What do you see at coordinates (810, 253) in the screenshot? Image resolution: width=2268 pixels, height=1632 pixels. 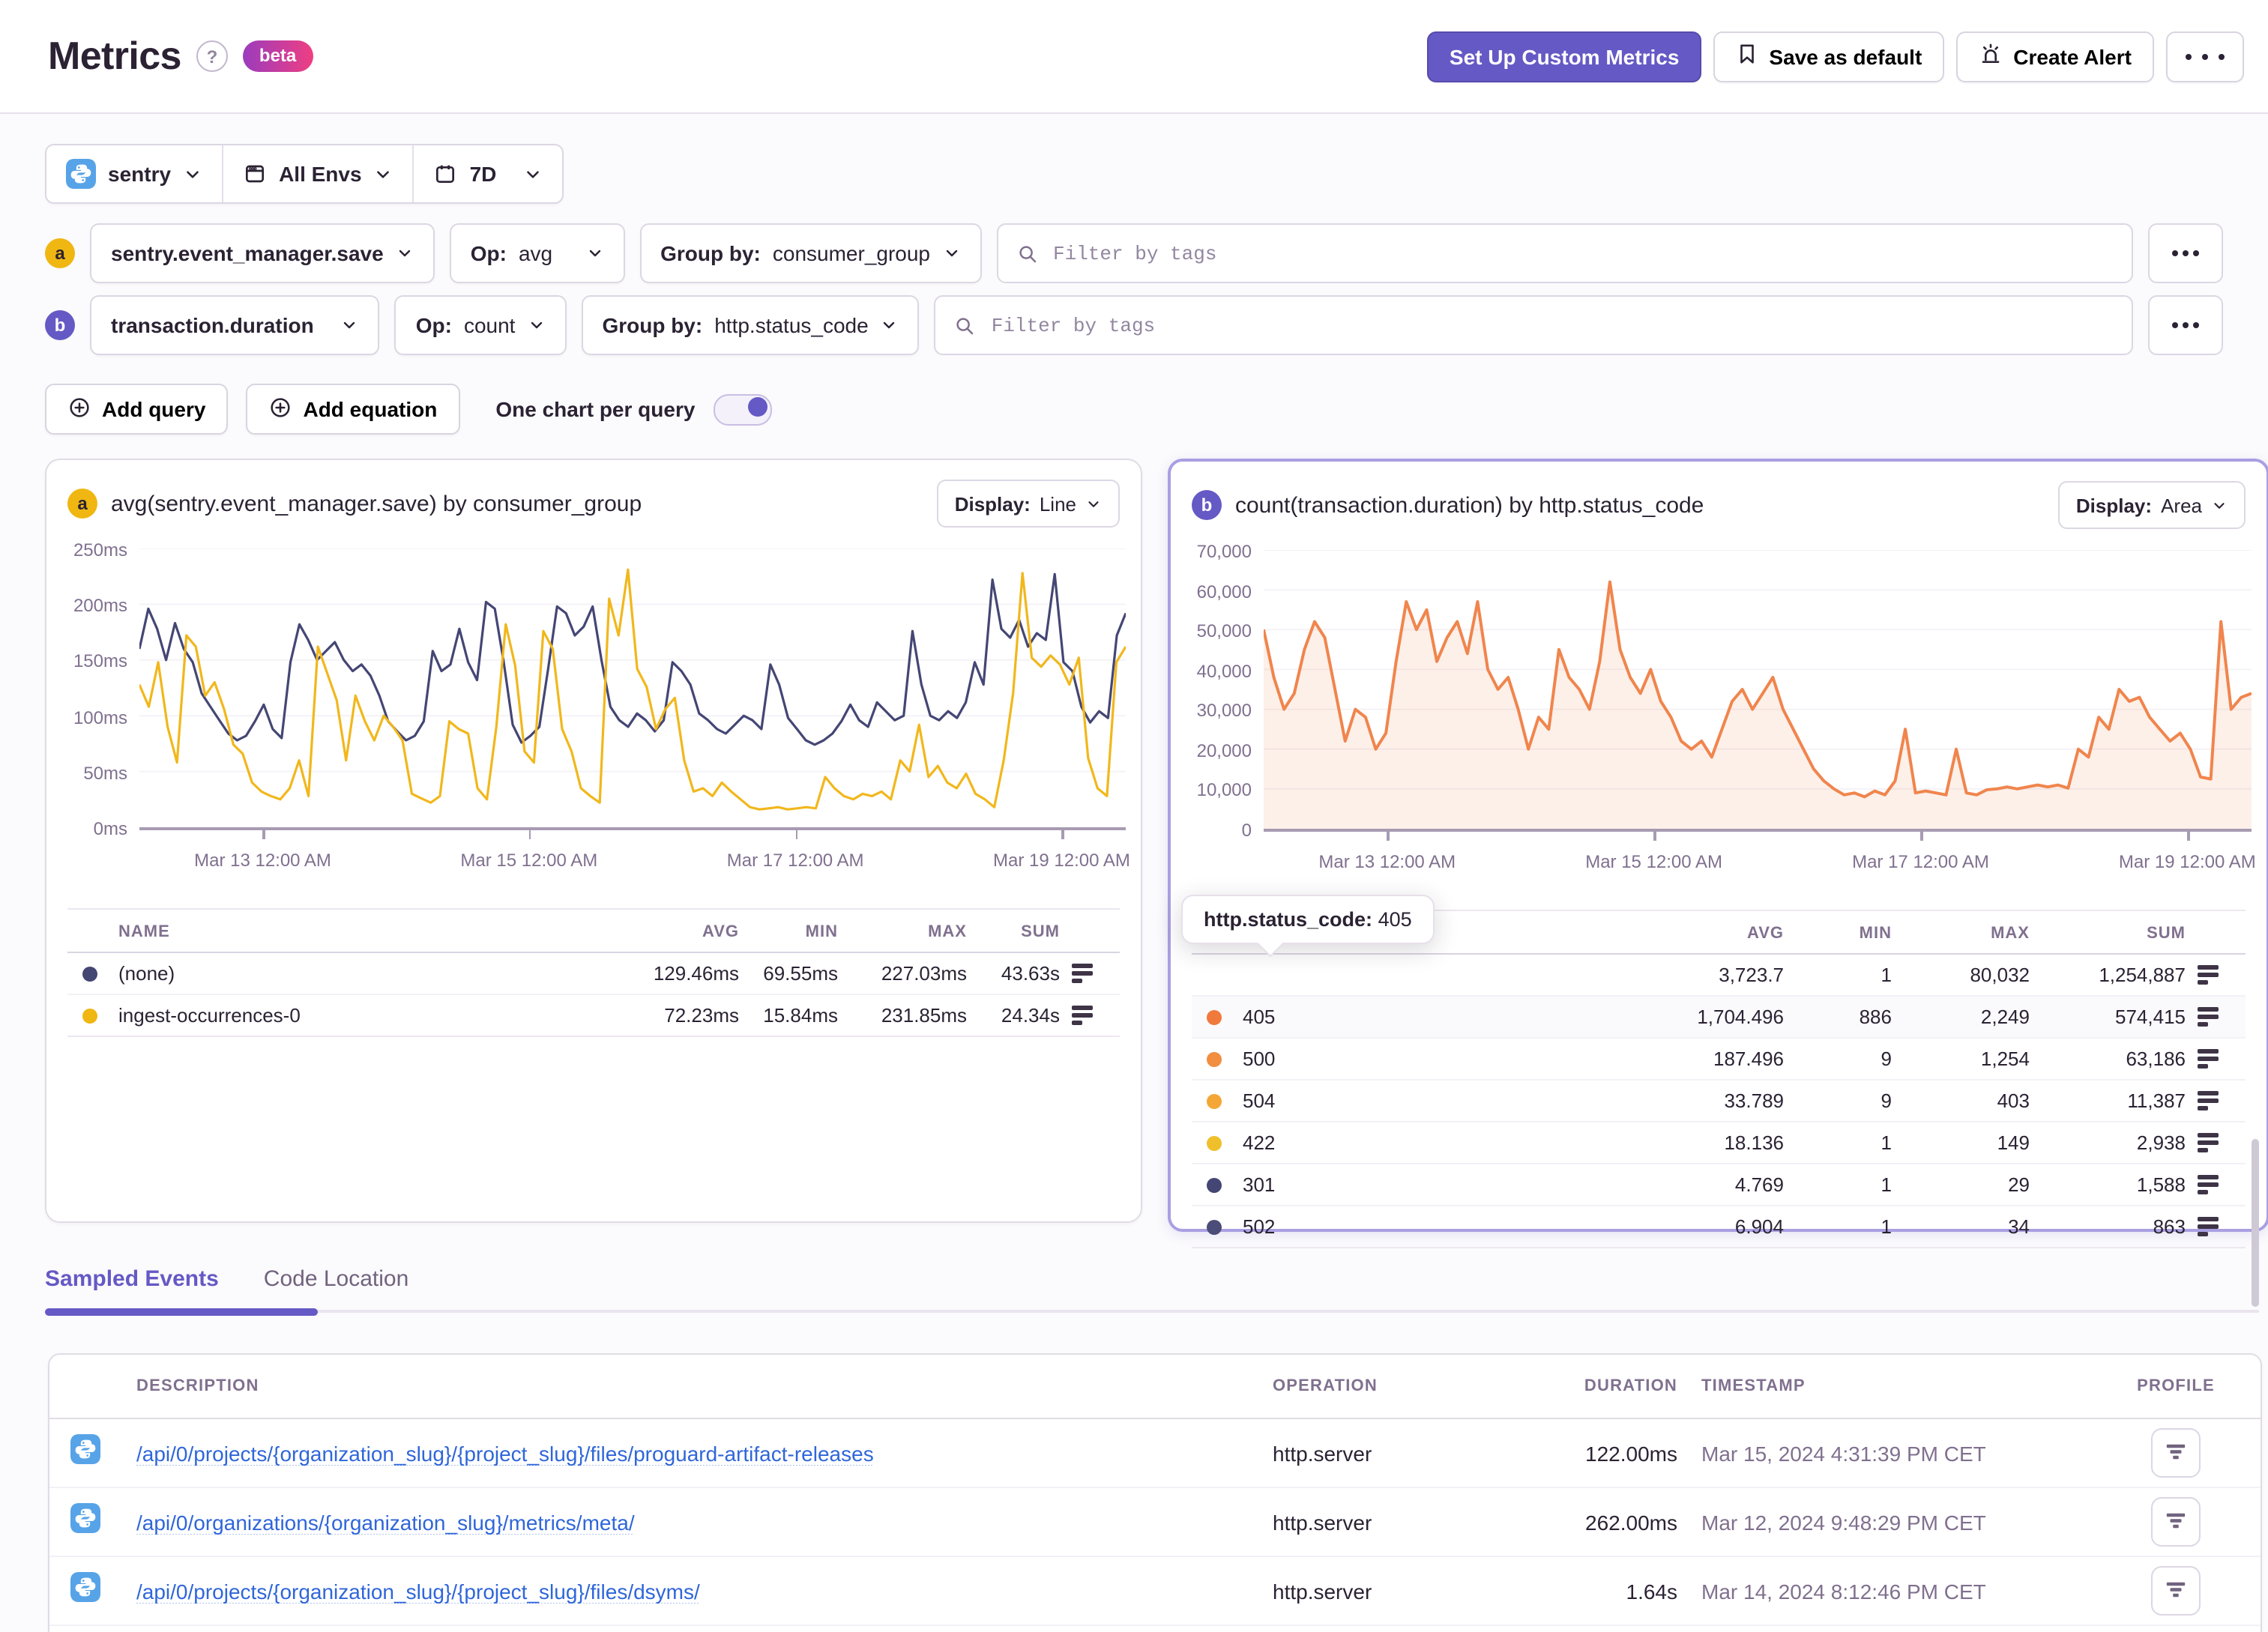 I see `groupby-select-a: Group by: consumer_group` at bounding box center [810, 253].